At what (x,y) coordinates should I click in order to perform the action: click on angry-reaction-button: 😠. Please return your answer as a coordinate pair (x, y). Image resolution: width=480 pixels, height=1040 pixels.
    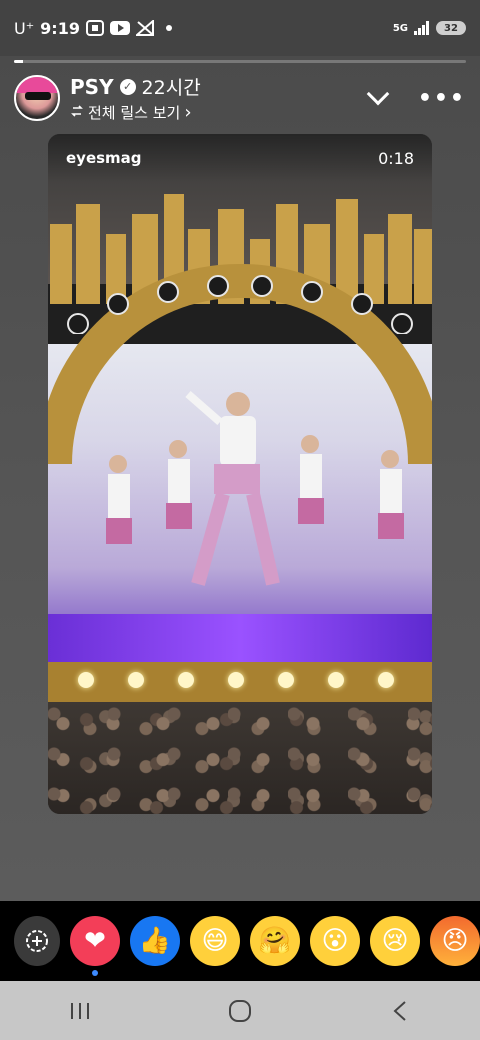
    Looking at the image, I should click on (455, 941).